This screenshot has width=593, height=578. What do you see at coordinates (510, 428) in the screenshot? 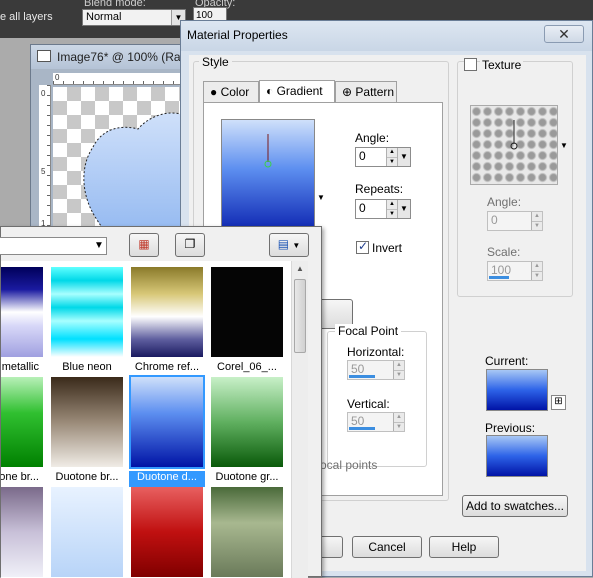
I see `previous-label: Previous:` at bounding box center [510, 428].